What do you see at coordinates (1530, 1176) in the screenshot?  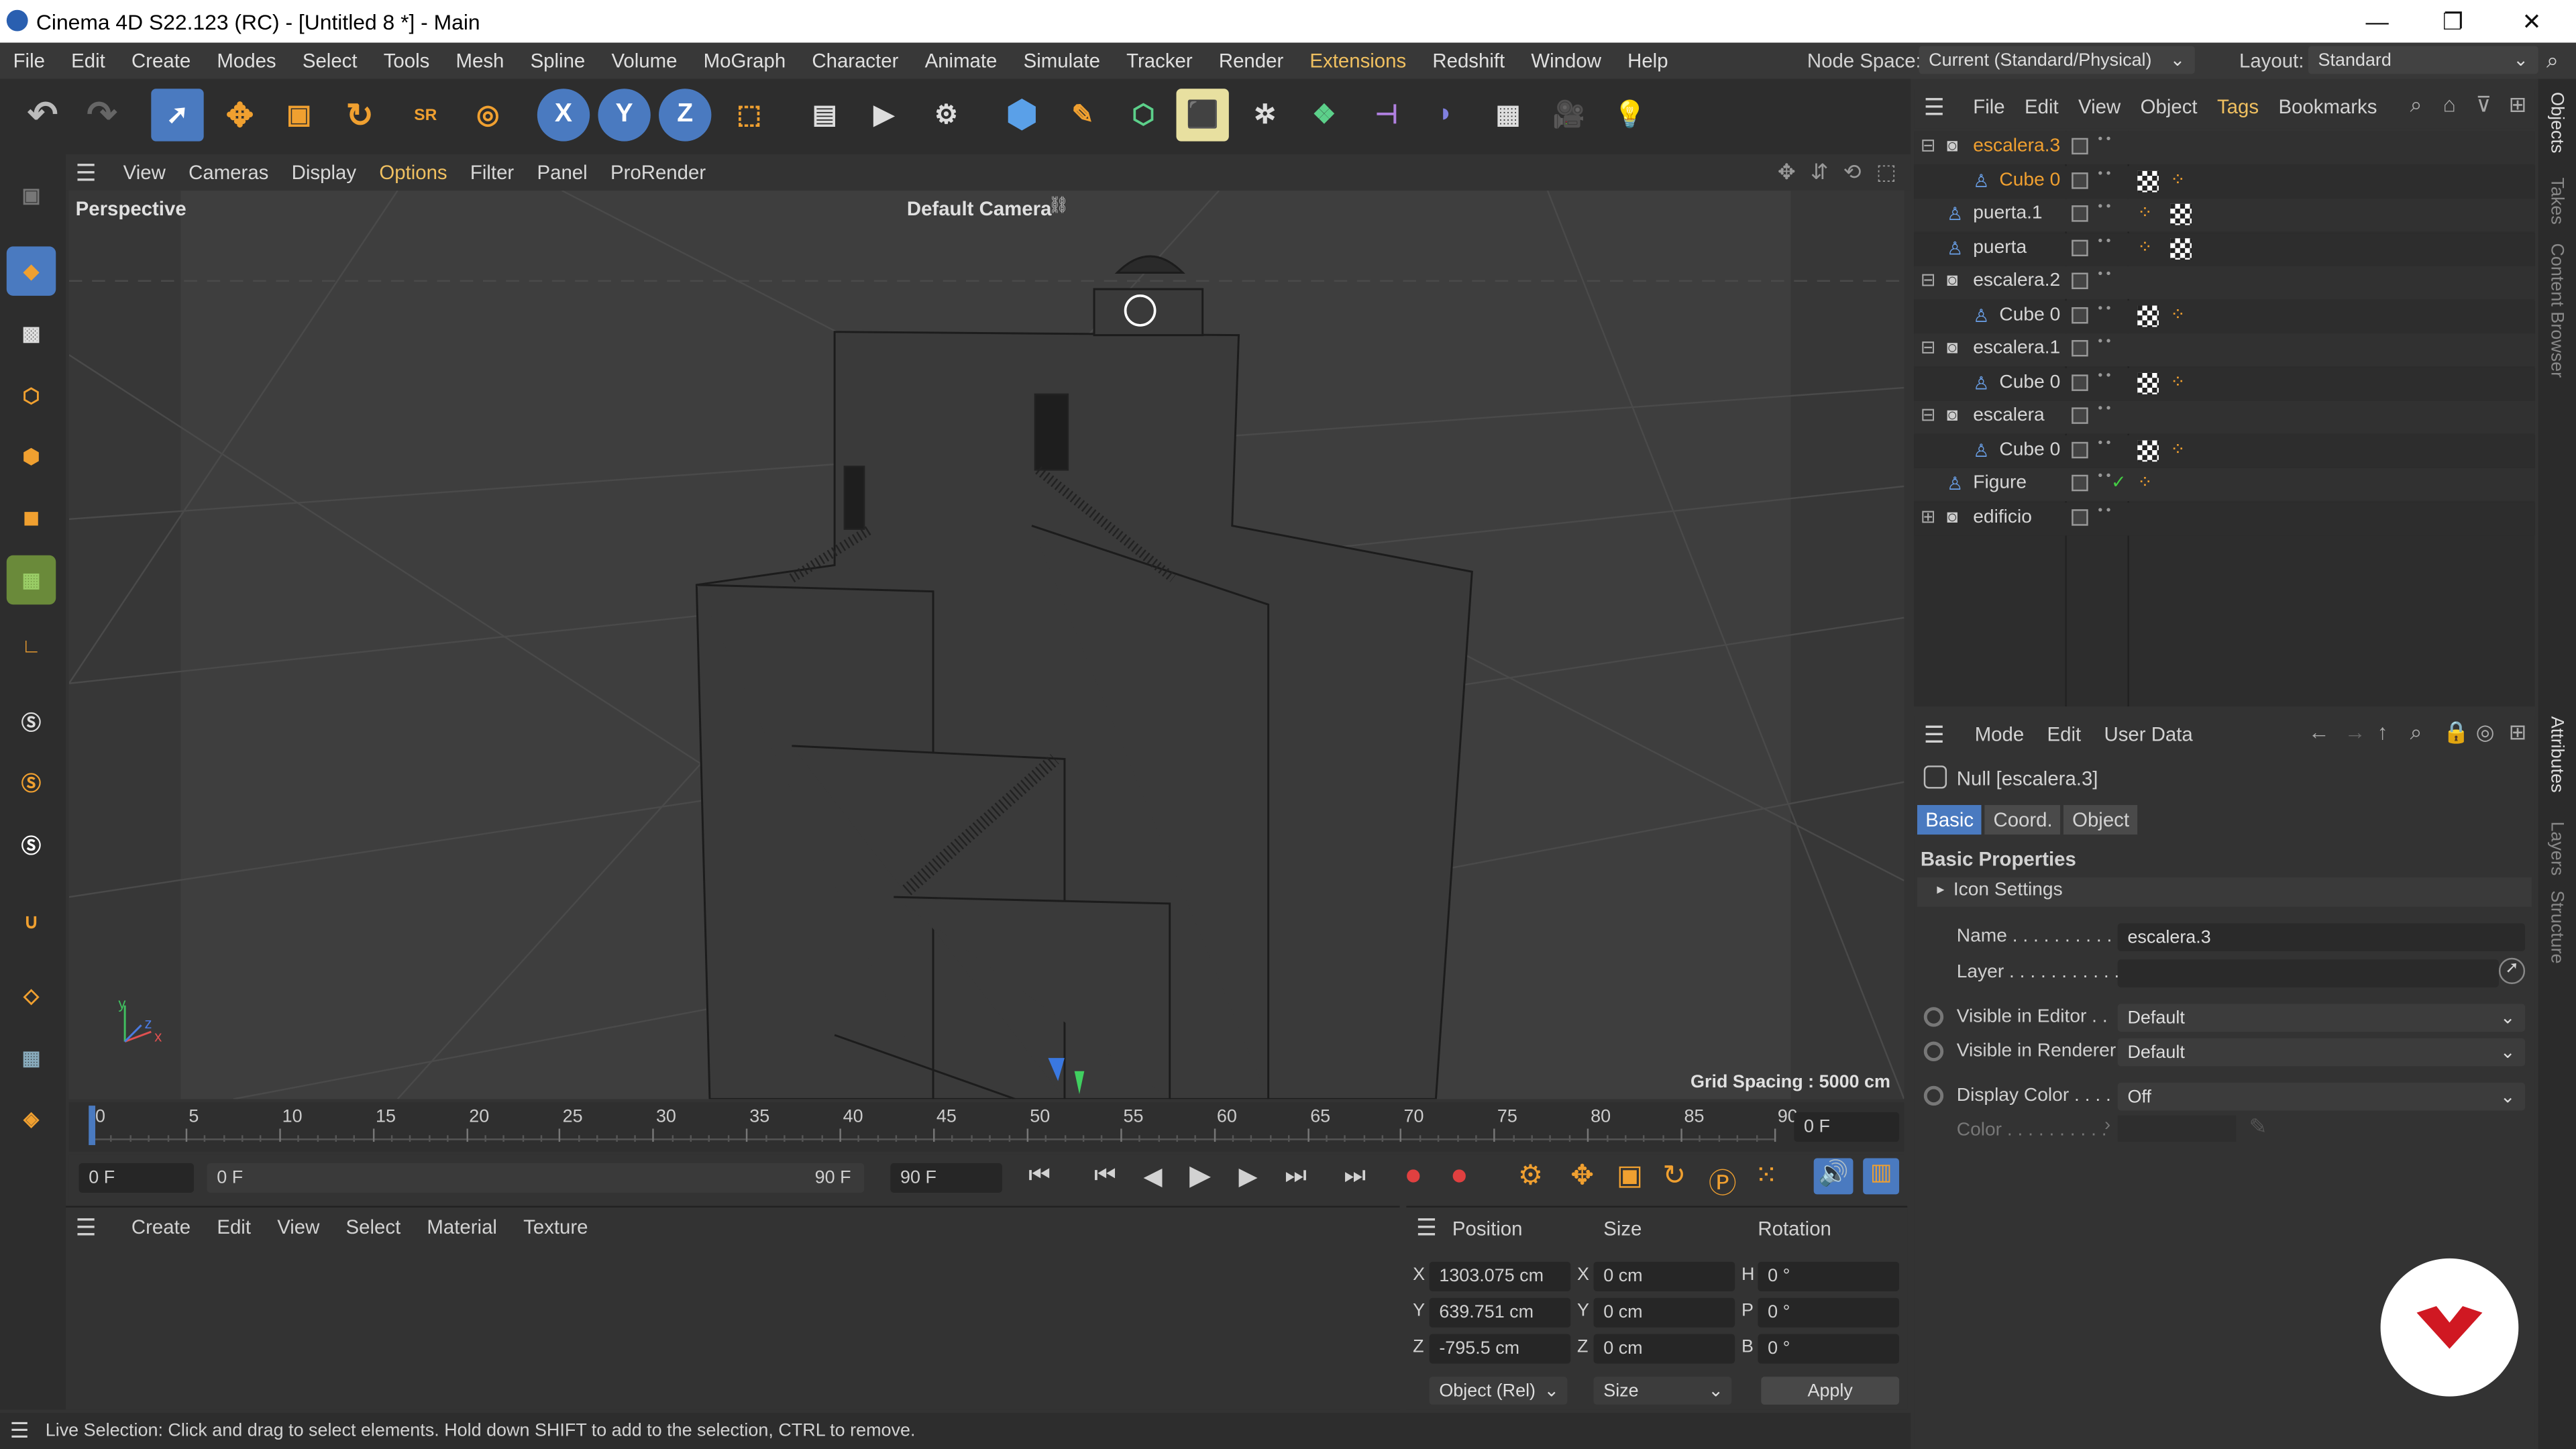 I see `keyframe-selection-icon: ⚙` at bounding box center [1530, 1176].